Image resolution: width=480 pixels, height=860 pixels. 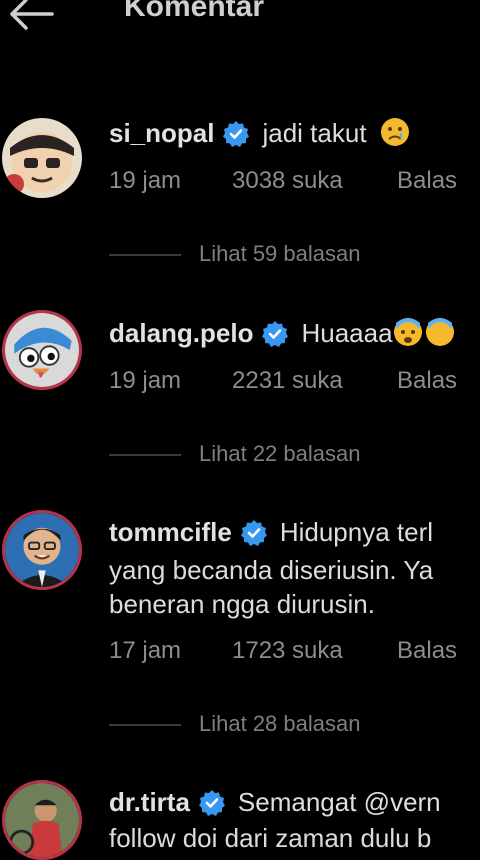 I want to click on arrow-left-icon, so click(x=32, y=15).